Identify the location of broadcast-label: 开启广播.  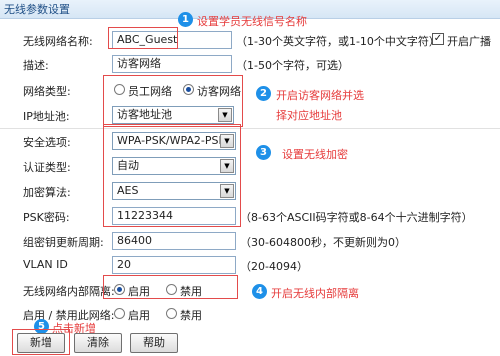
(469, 41).